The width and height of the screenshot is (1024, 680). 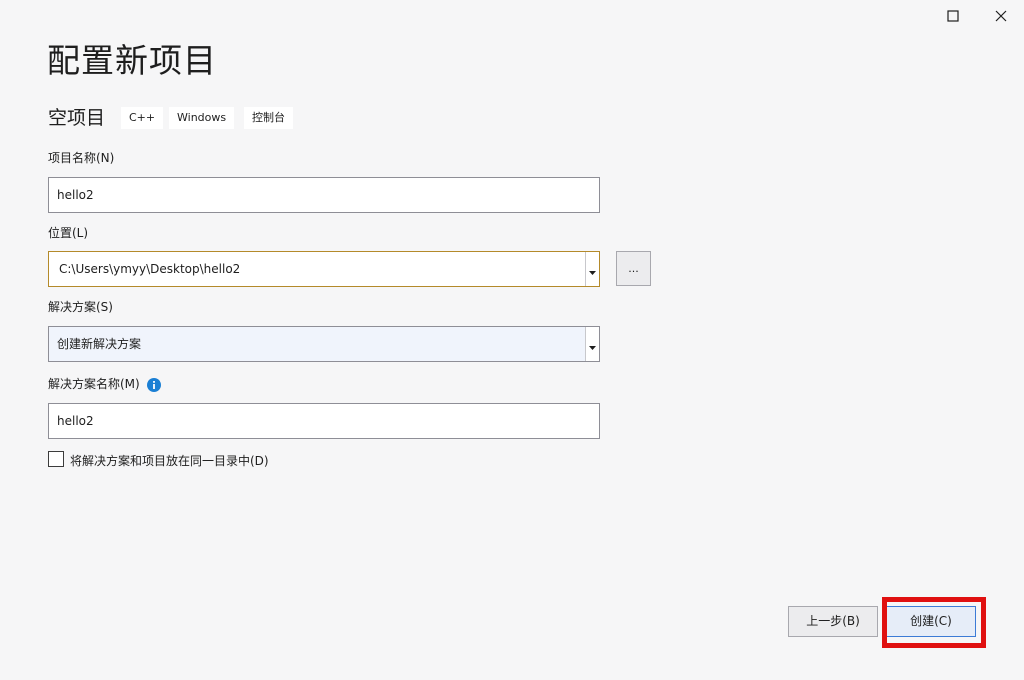 I want to click on info-icon, so click(x=154, y=384).